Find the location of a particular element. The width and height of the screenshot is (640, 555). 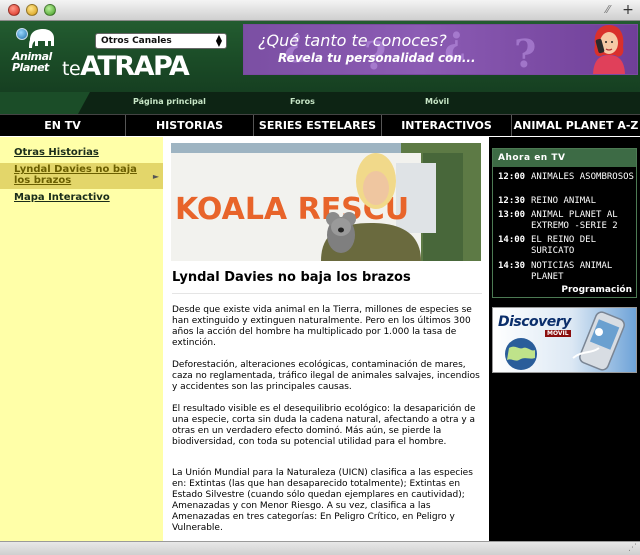

schedule-time: 14:30 is located at coordinates (512, 266).